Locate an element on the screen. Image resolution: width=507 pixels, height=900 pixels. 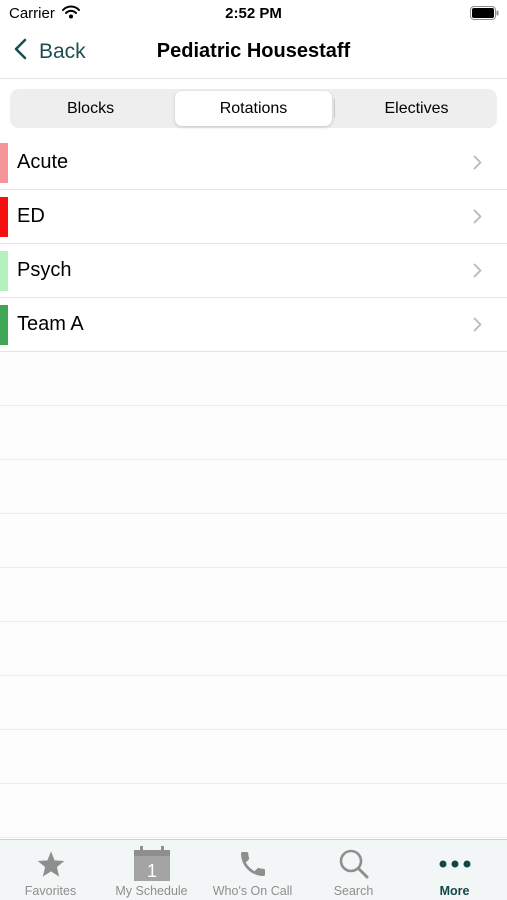
battery-icon is located at coordinates (484, 15).